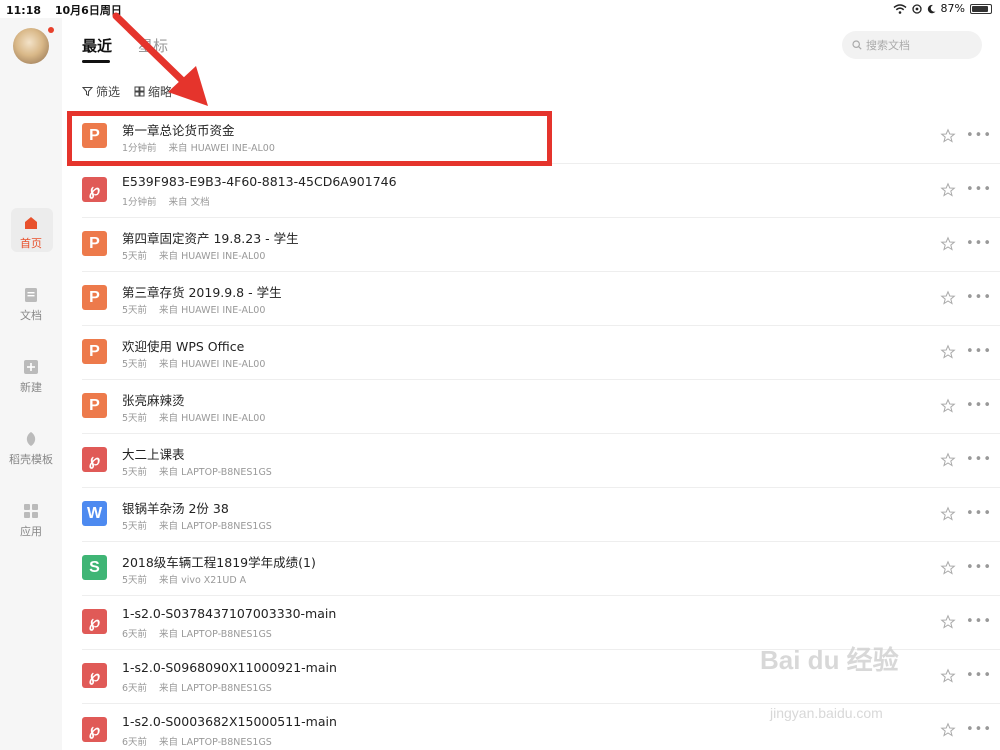 The image size is (1000, 750). Describe the element at coordinates (139, 91) in the screenshot. I see `thumbnail-grid-icon` at that location.